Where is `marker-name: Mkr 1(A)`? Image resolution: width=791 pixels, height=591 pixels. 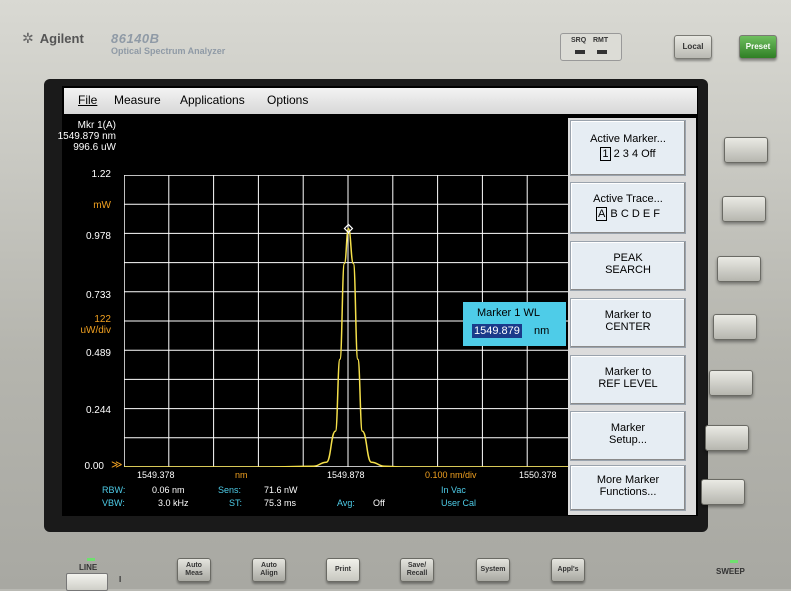 marker-name: Mkr 1(A) is located at coordinates (96, 125).